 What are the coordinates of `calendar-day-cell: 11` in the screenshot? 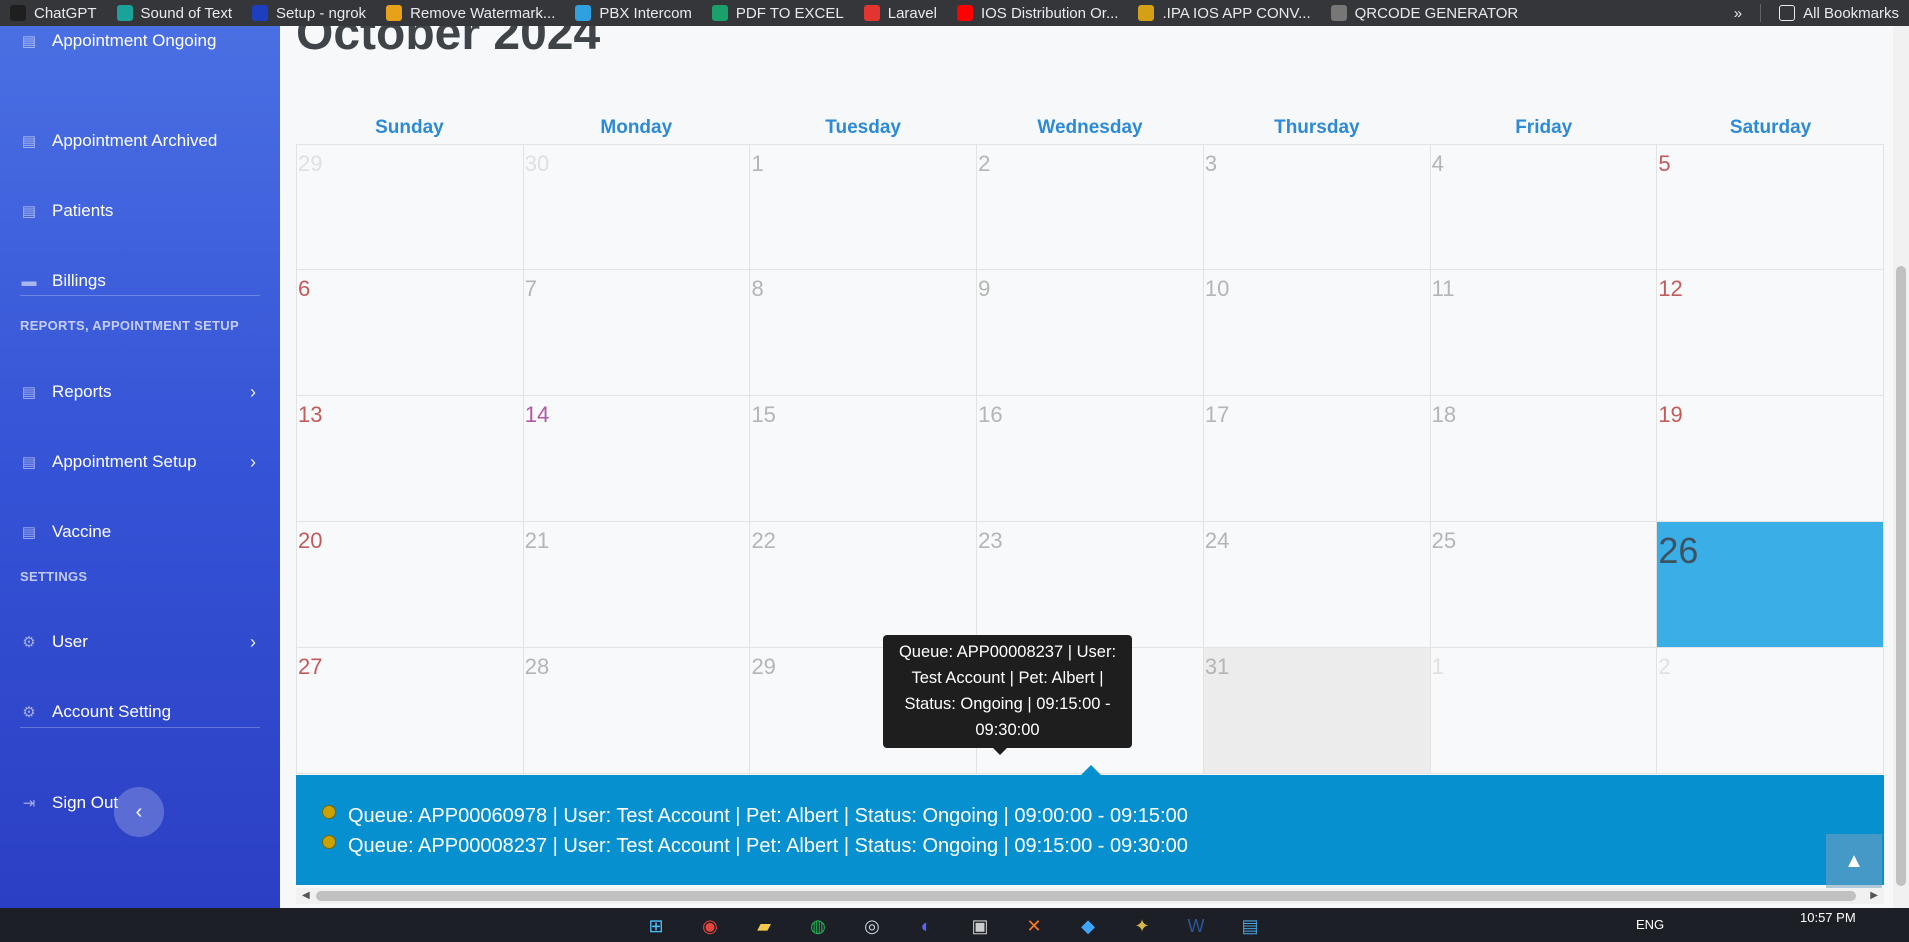 It's located at (1544, 333).